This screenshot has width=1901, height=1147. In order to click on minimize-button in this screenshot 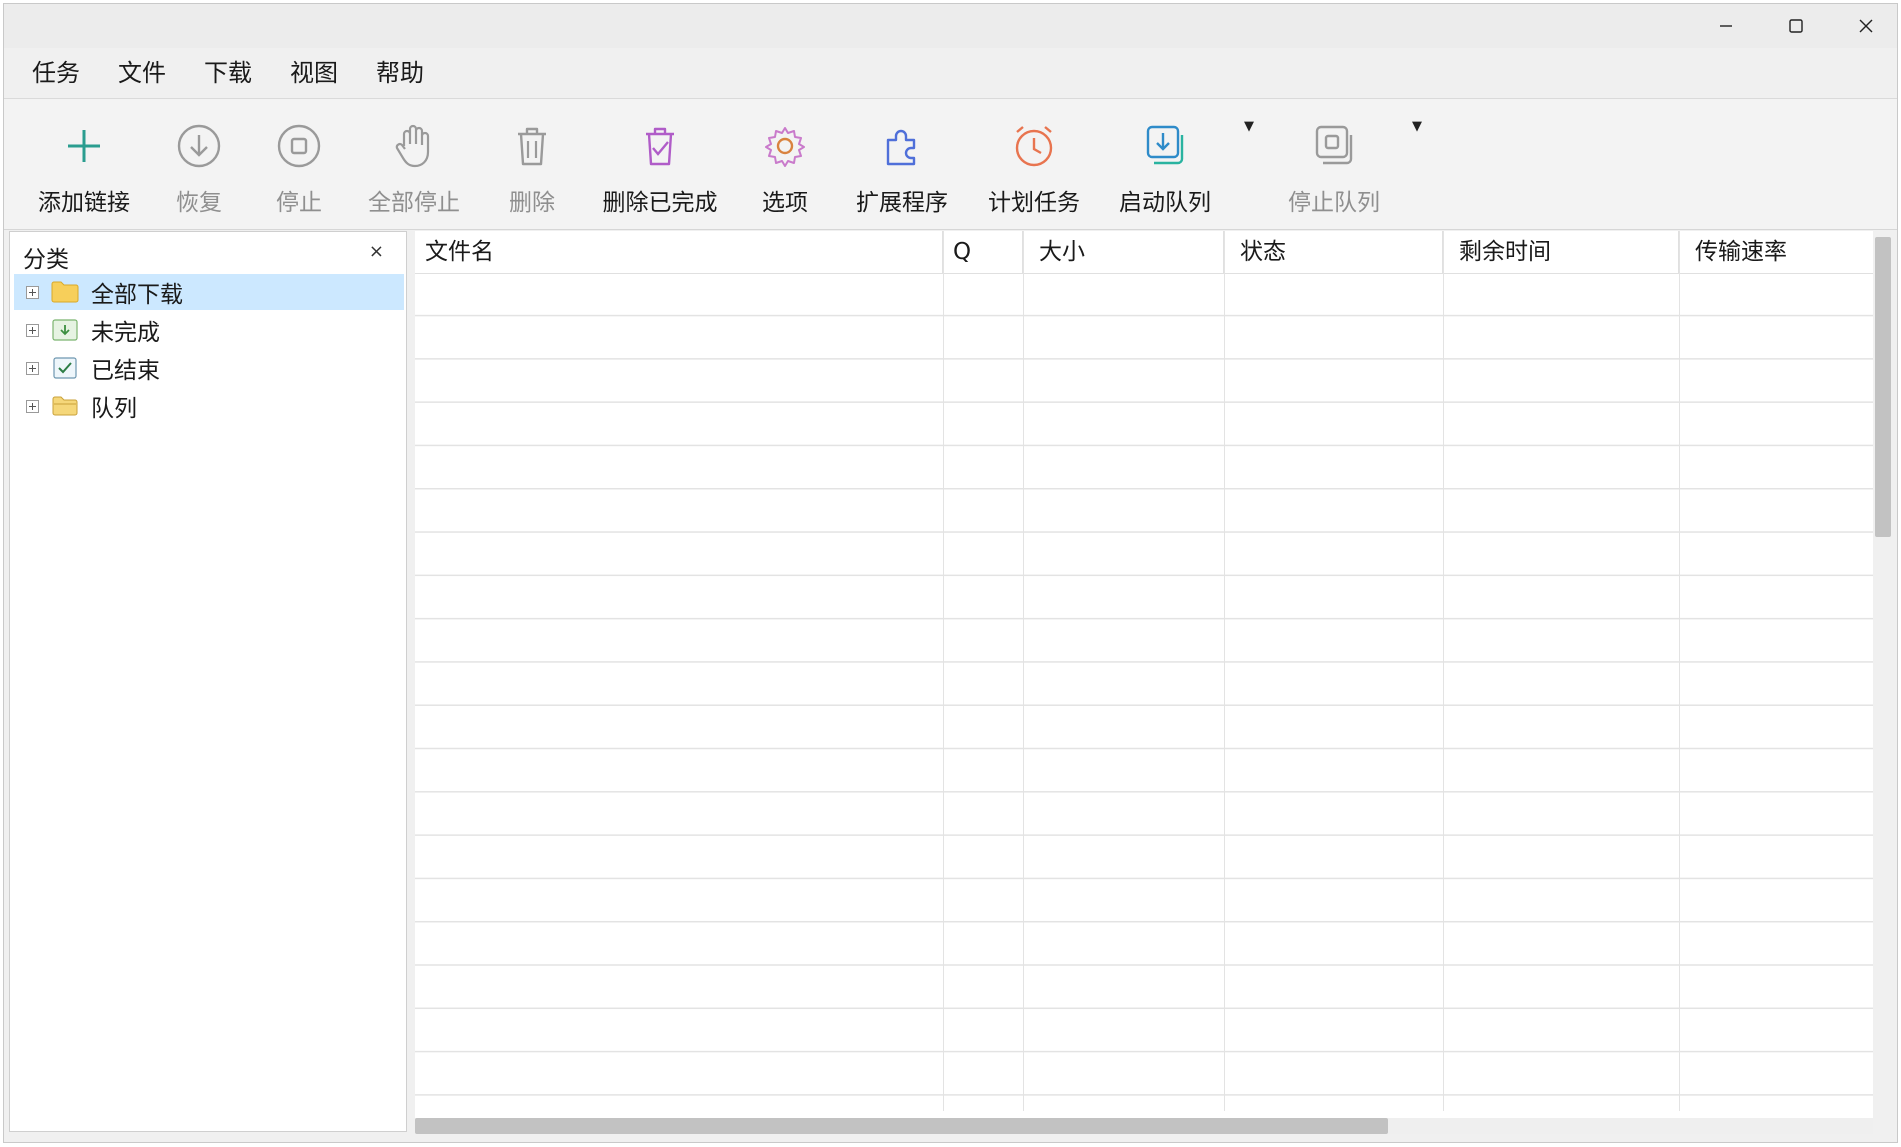, I will do `click(1726, 26)`.